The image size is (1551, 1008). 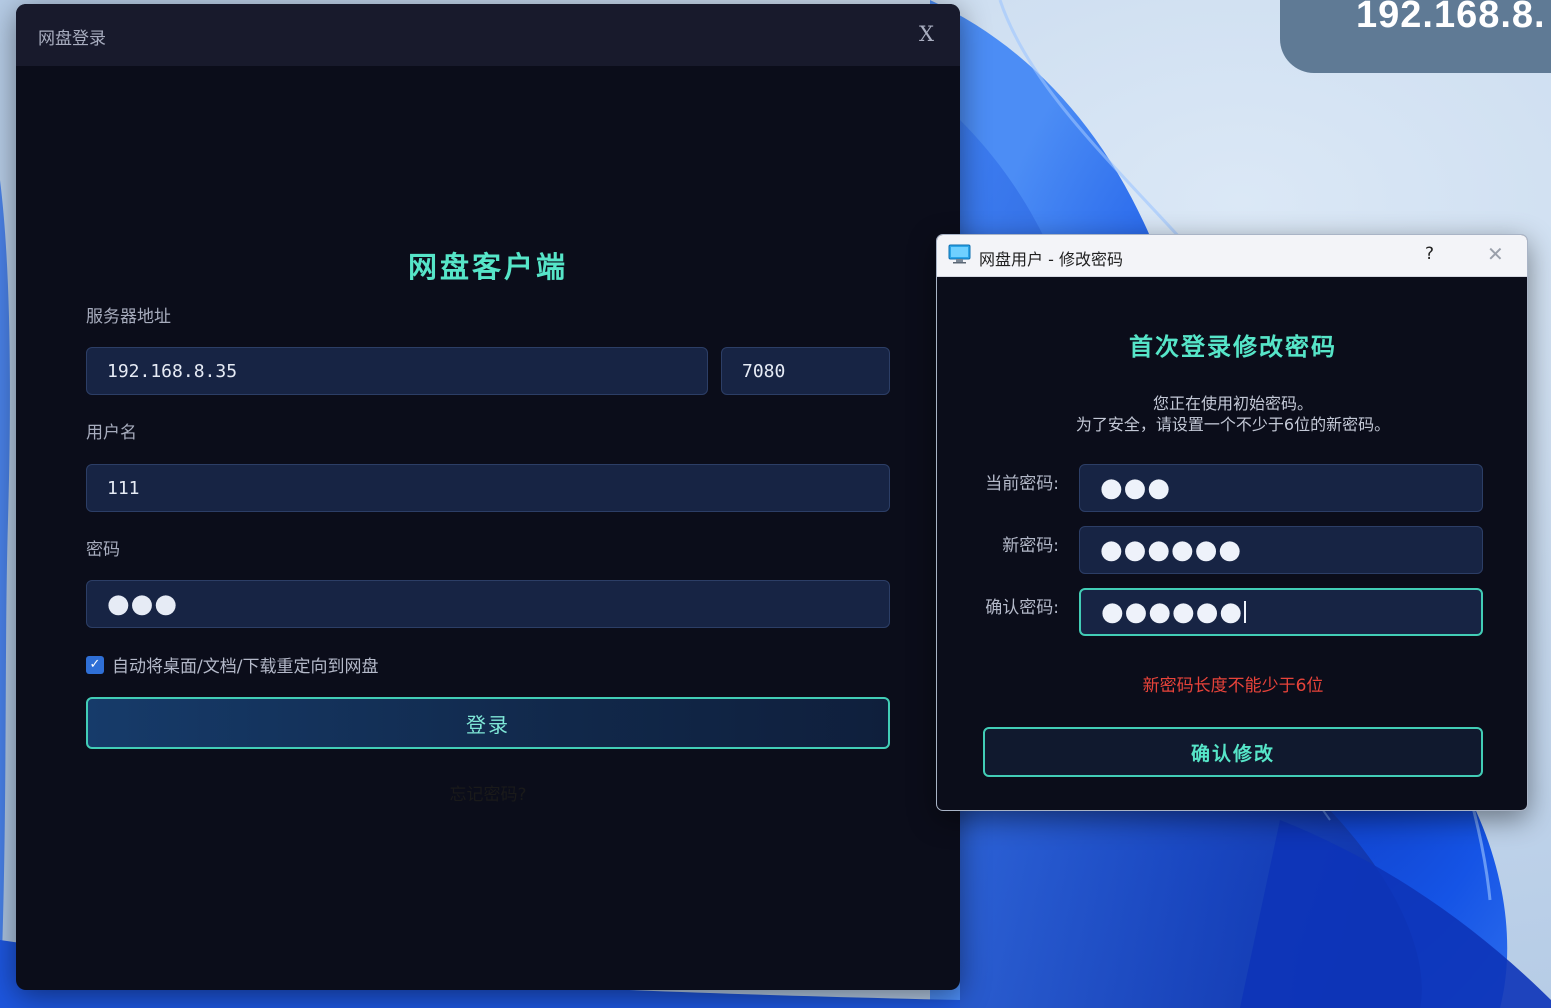 I want to click on dialog-description: 您正在使用初始密码。 为了安全，请设置一个不少于6位的新密码。, so click(x=1232, y=414).